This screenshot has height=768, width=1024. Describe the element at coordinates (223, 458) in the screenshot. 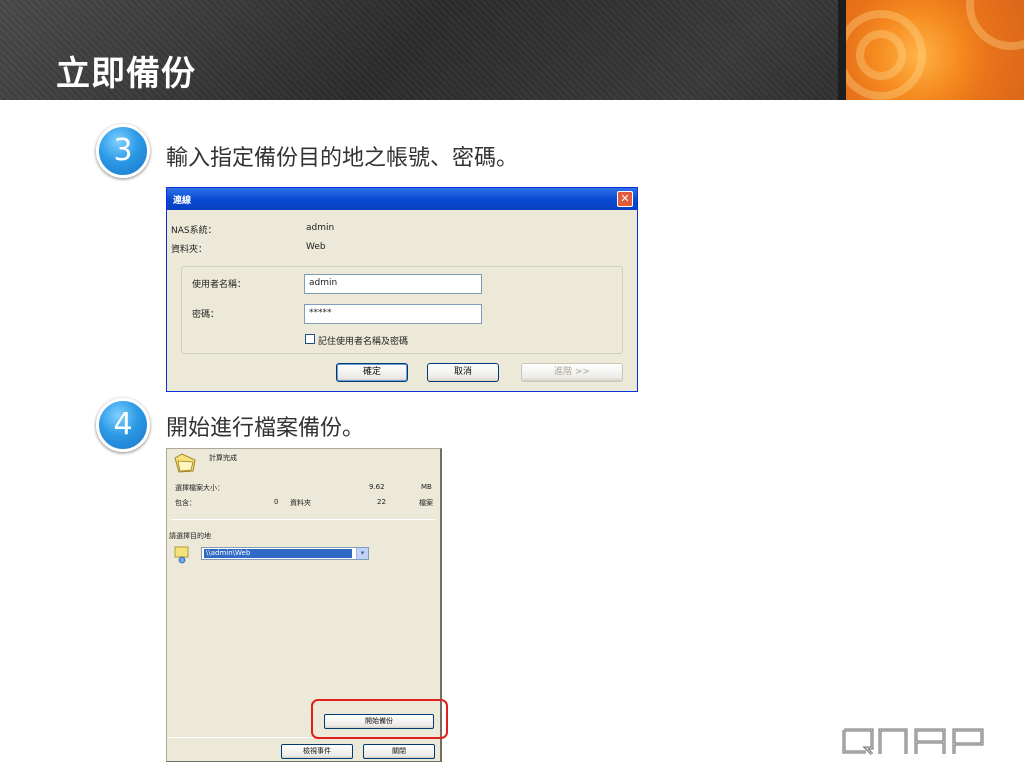

I see `status-text: 計算完成` at that location.